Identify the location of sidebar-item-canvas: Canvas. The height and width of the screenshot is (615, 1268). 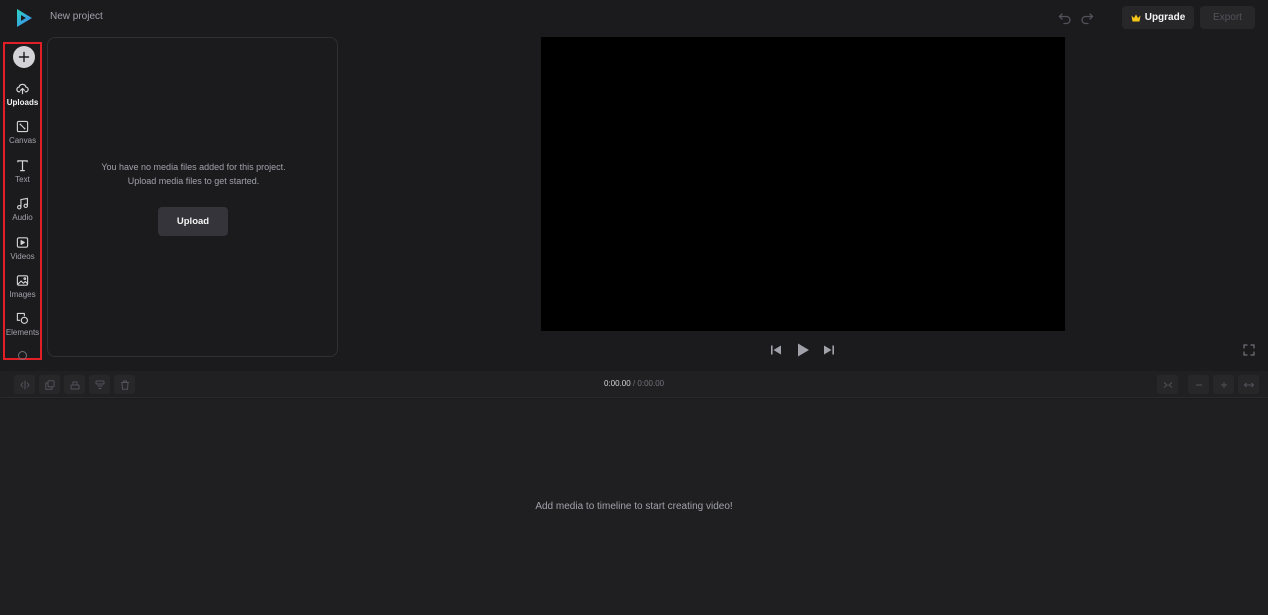
(22, 138).